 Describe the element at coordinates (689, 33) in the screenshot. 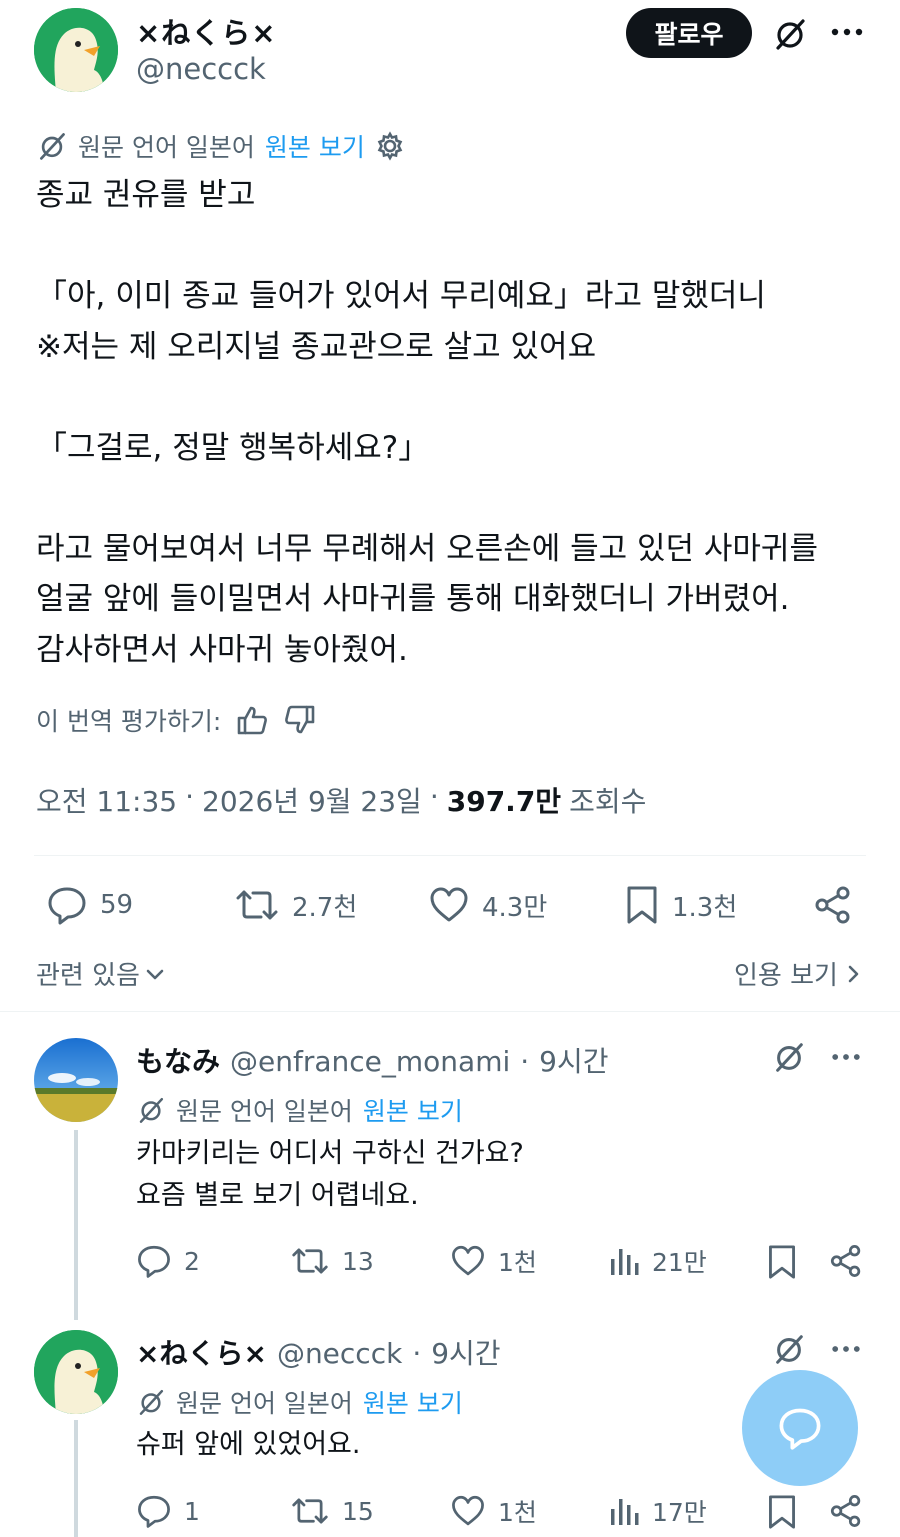

I see `follow-button: 팔로우` at that location.